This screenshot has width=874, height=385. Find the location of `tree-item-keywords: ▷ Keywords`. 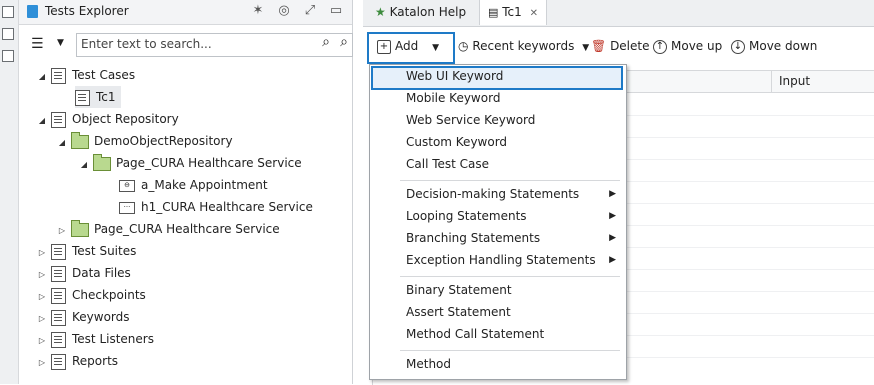

tree-item-keywords: ▷ Keywords is located at coordinates (83, 317).